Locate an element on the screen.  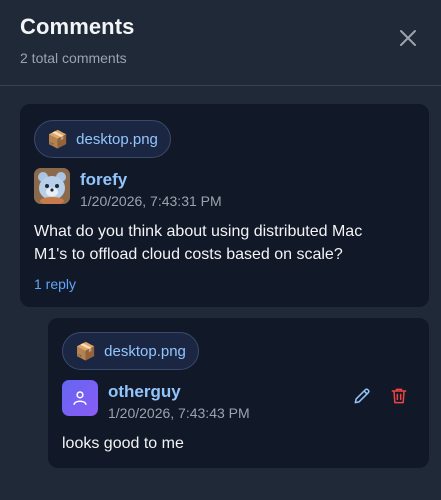
page-title: Comments is located at coordinates (77, 26).